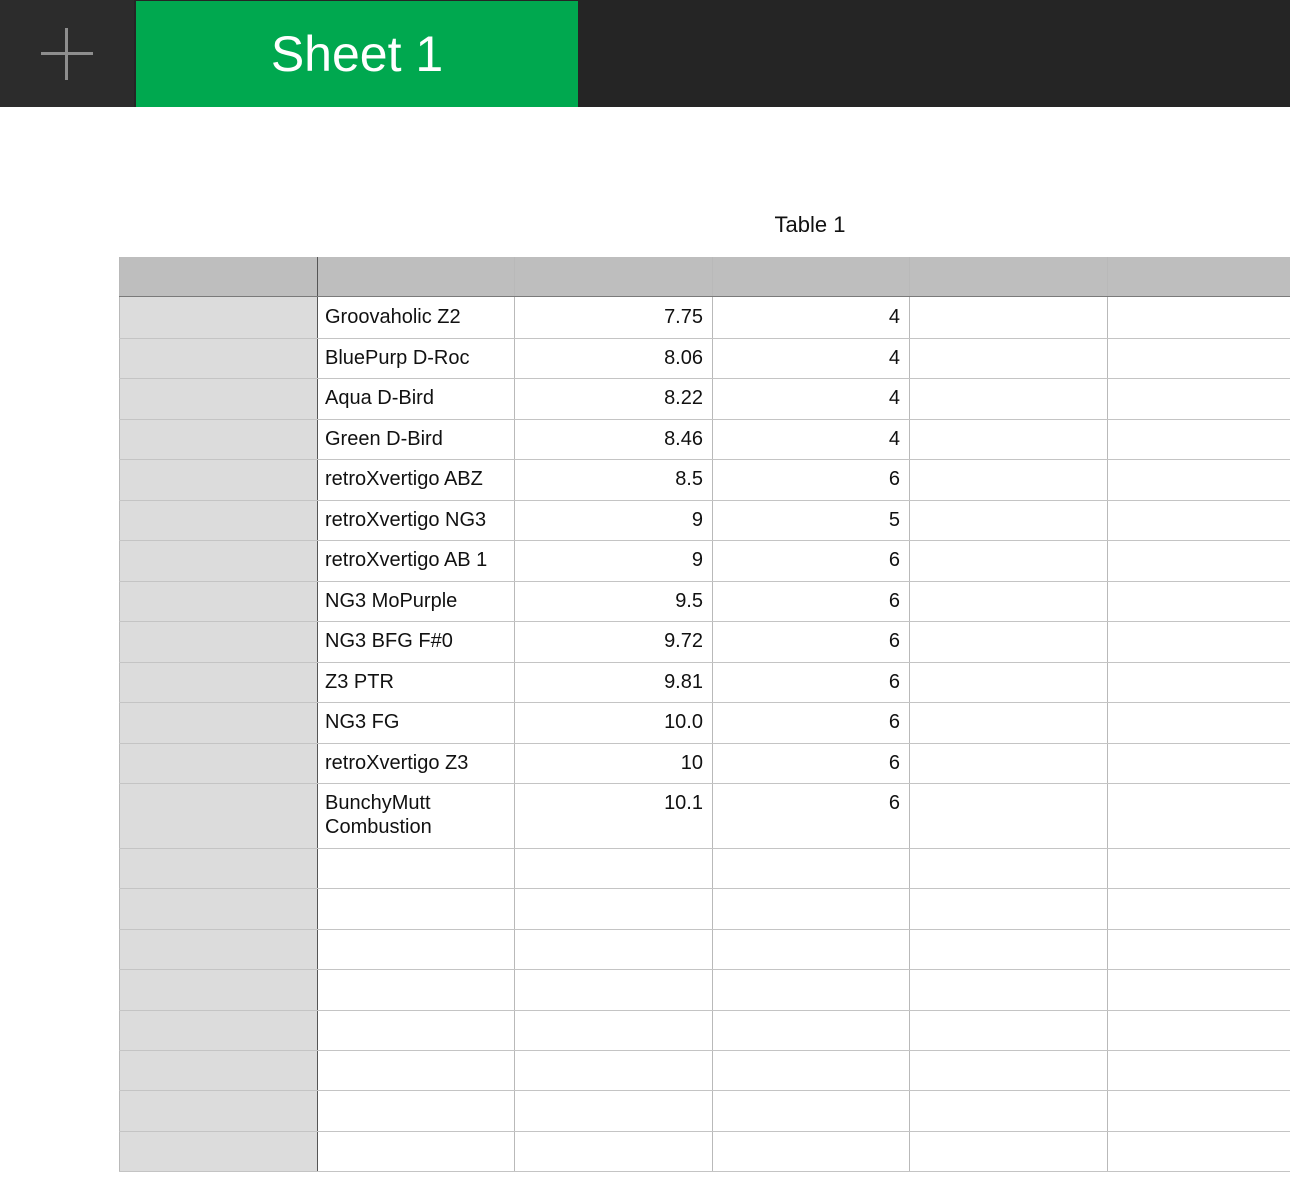 This screenshot has height=1180, width=1290. I want to click on cell-value: 8.46, so click(613, 439).